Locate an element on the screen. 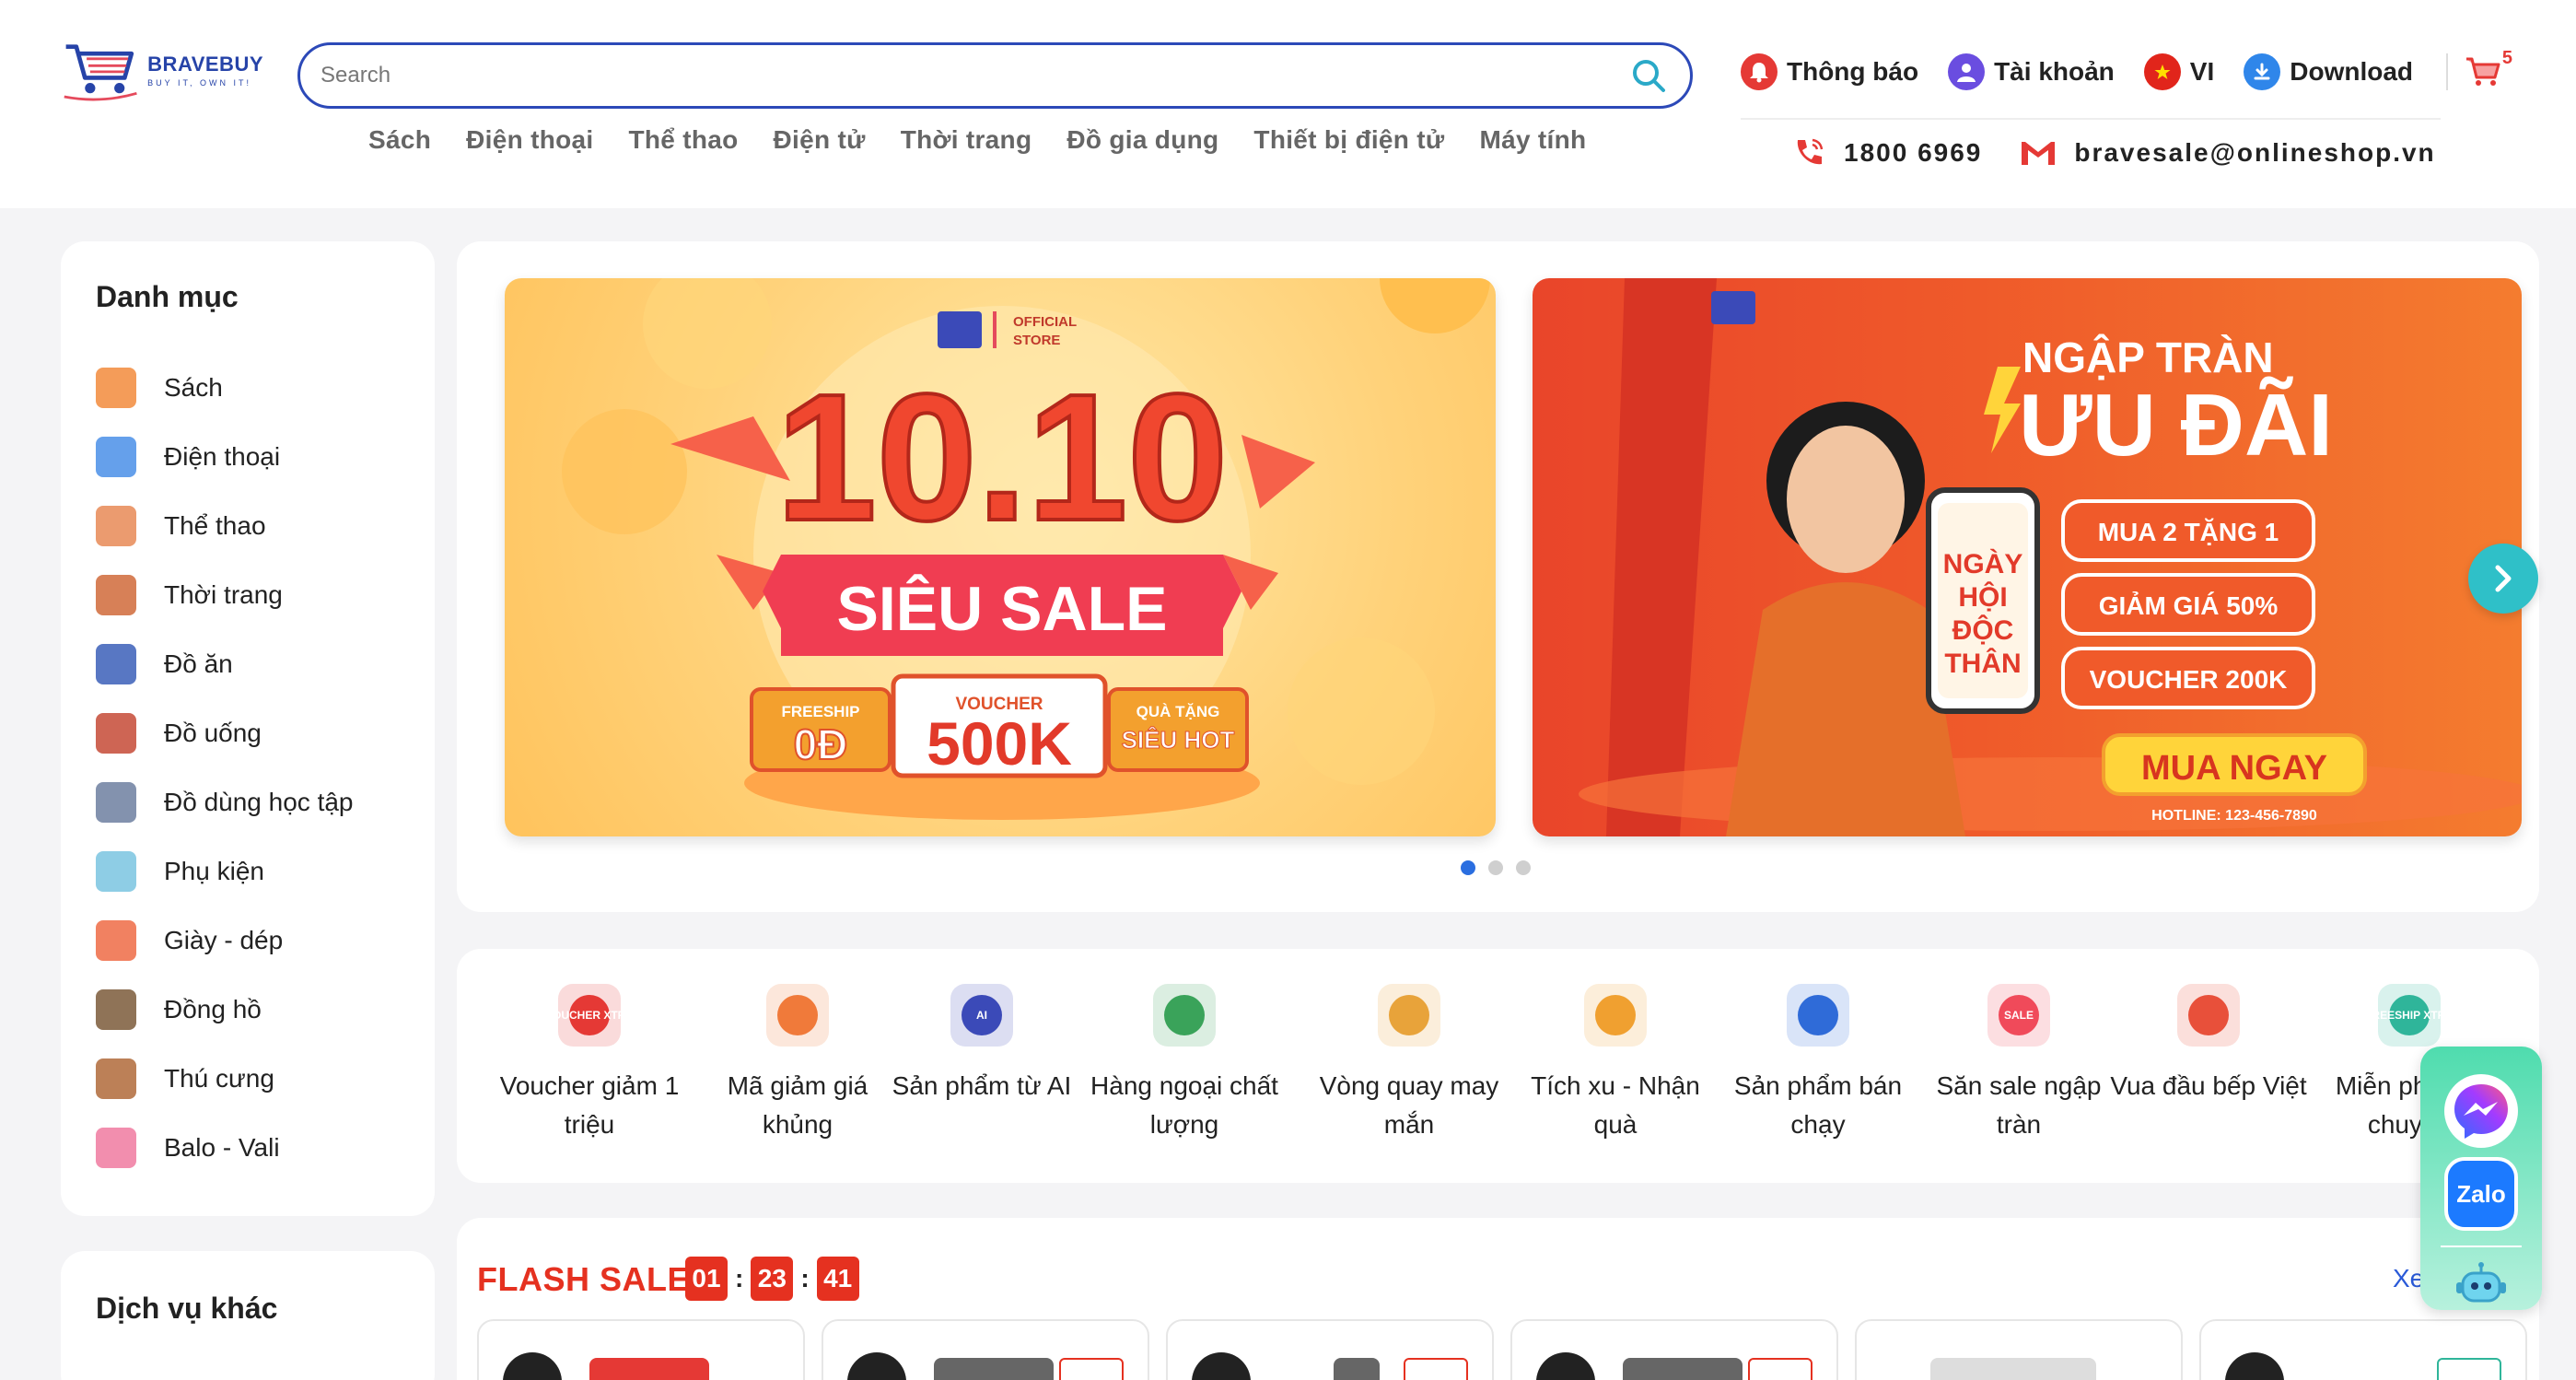 Image resolution: width=2576 pixels, height=1380 pixels. quick-link: Vòng quay may mắn is located at coordinates (1409, 1060).